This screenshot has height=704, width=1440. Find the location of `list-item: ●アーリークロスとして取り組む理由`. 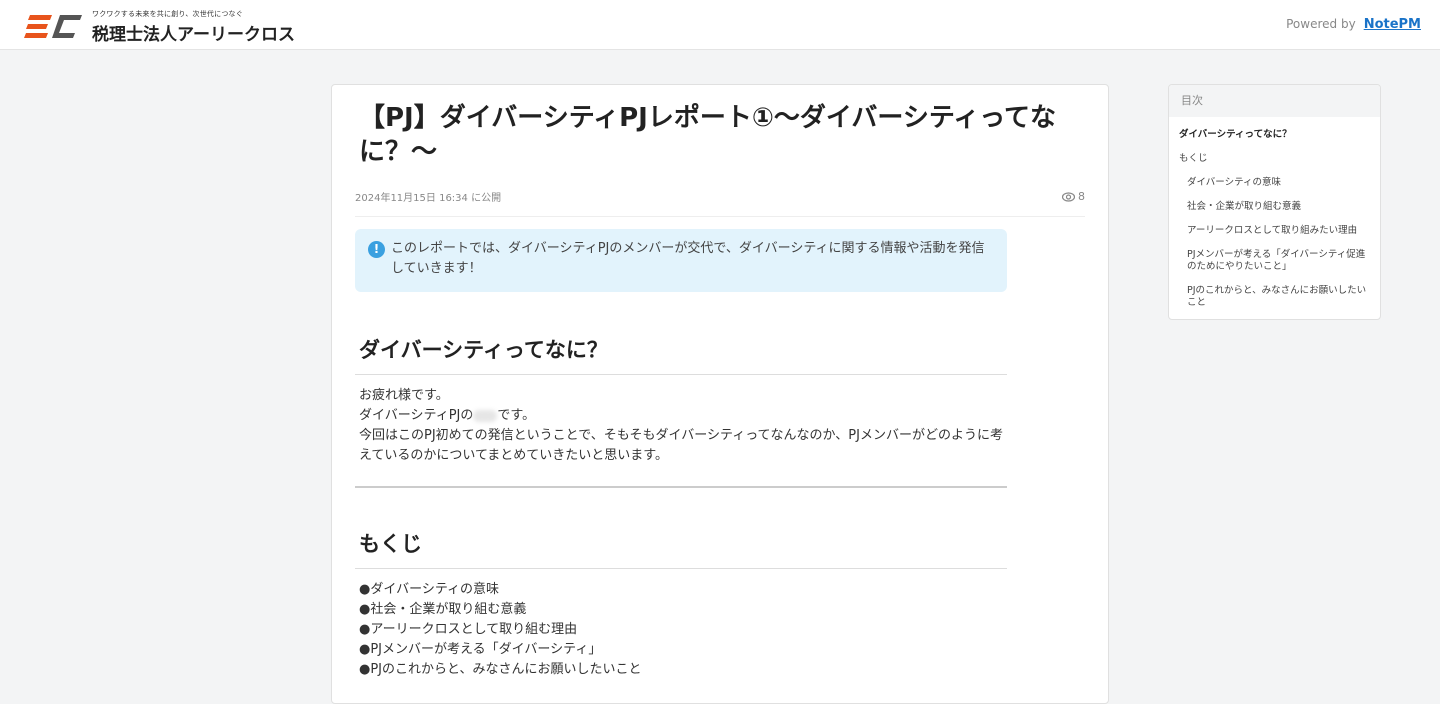

list-item: ●アーリークロスとして取り組む理由 is located at coordinates (468, 629).